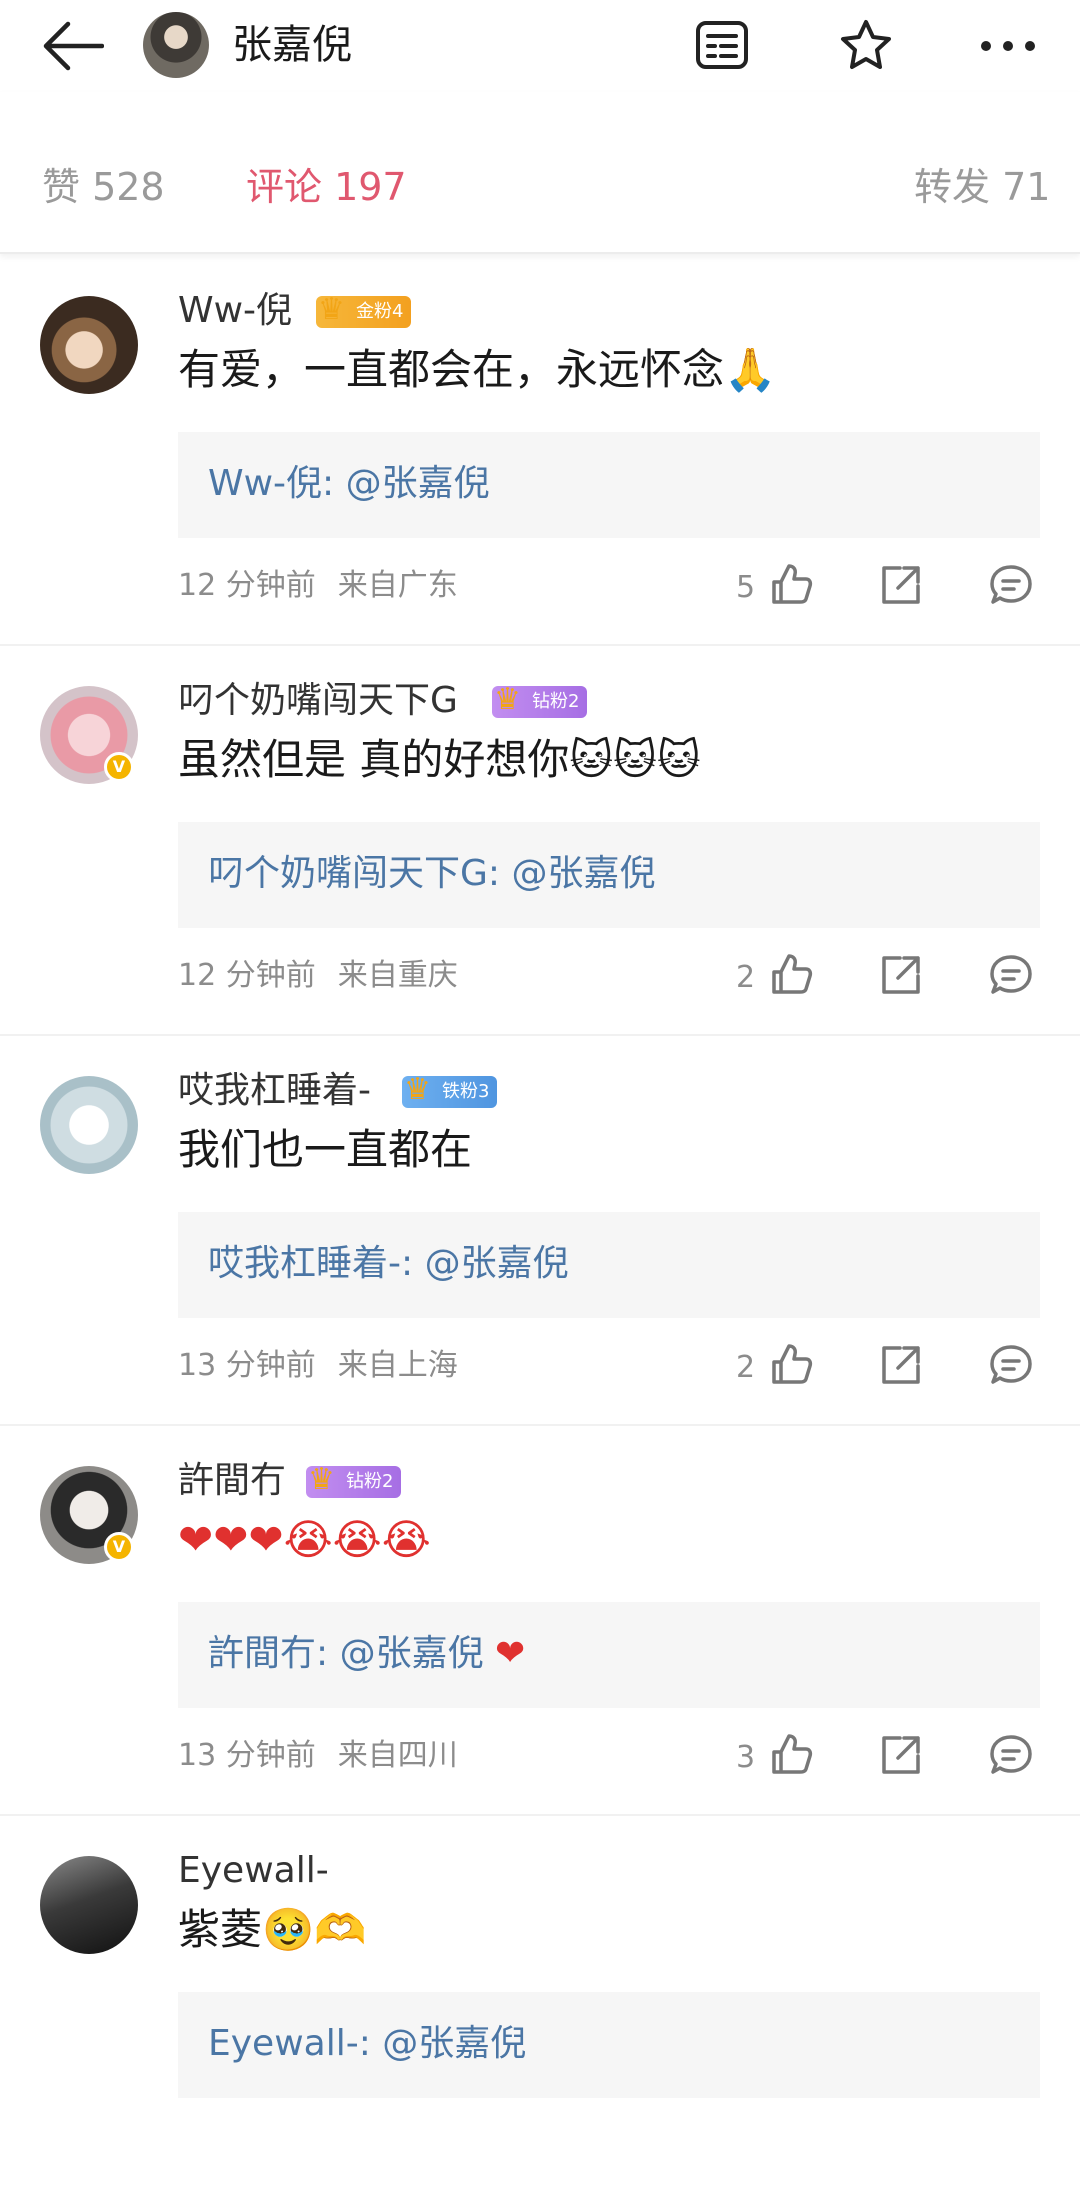  What do you see at coordinates (318, 976) in the screenshot?
I see `comment-meta: 12 分钟前 来自重庆` at bounding box center [318, 976].